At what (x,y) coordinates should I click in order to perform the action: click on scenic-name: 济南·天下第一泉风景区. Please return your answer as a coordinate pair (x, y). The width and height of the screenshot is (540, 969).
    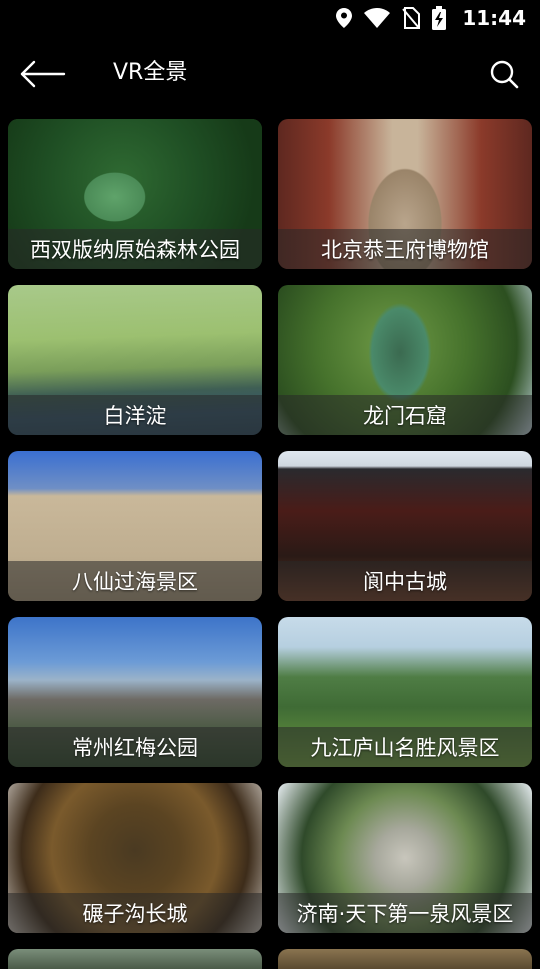
    Looking at the image, I should click on (405, 914).